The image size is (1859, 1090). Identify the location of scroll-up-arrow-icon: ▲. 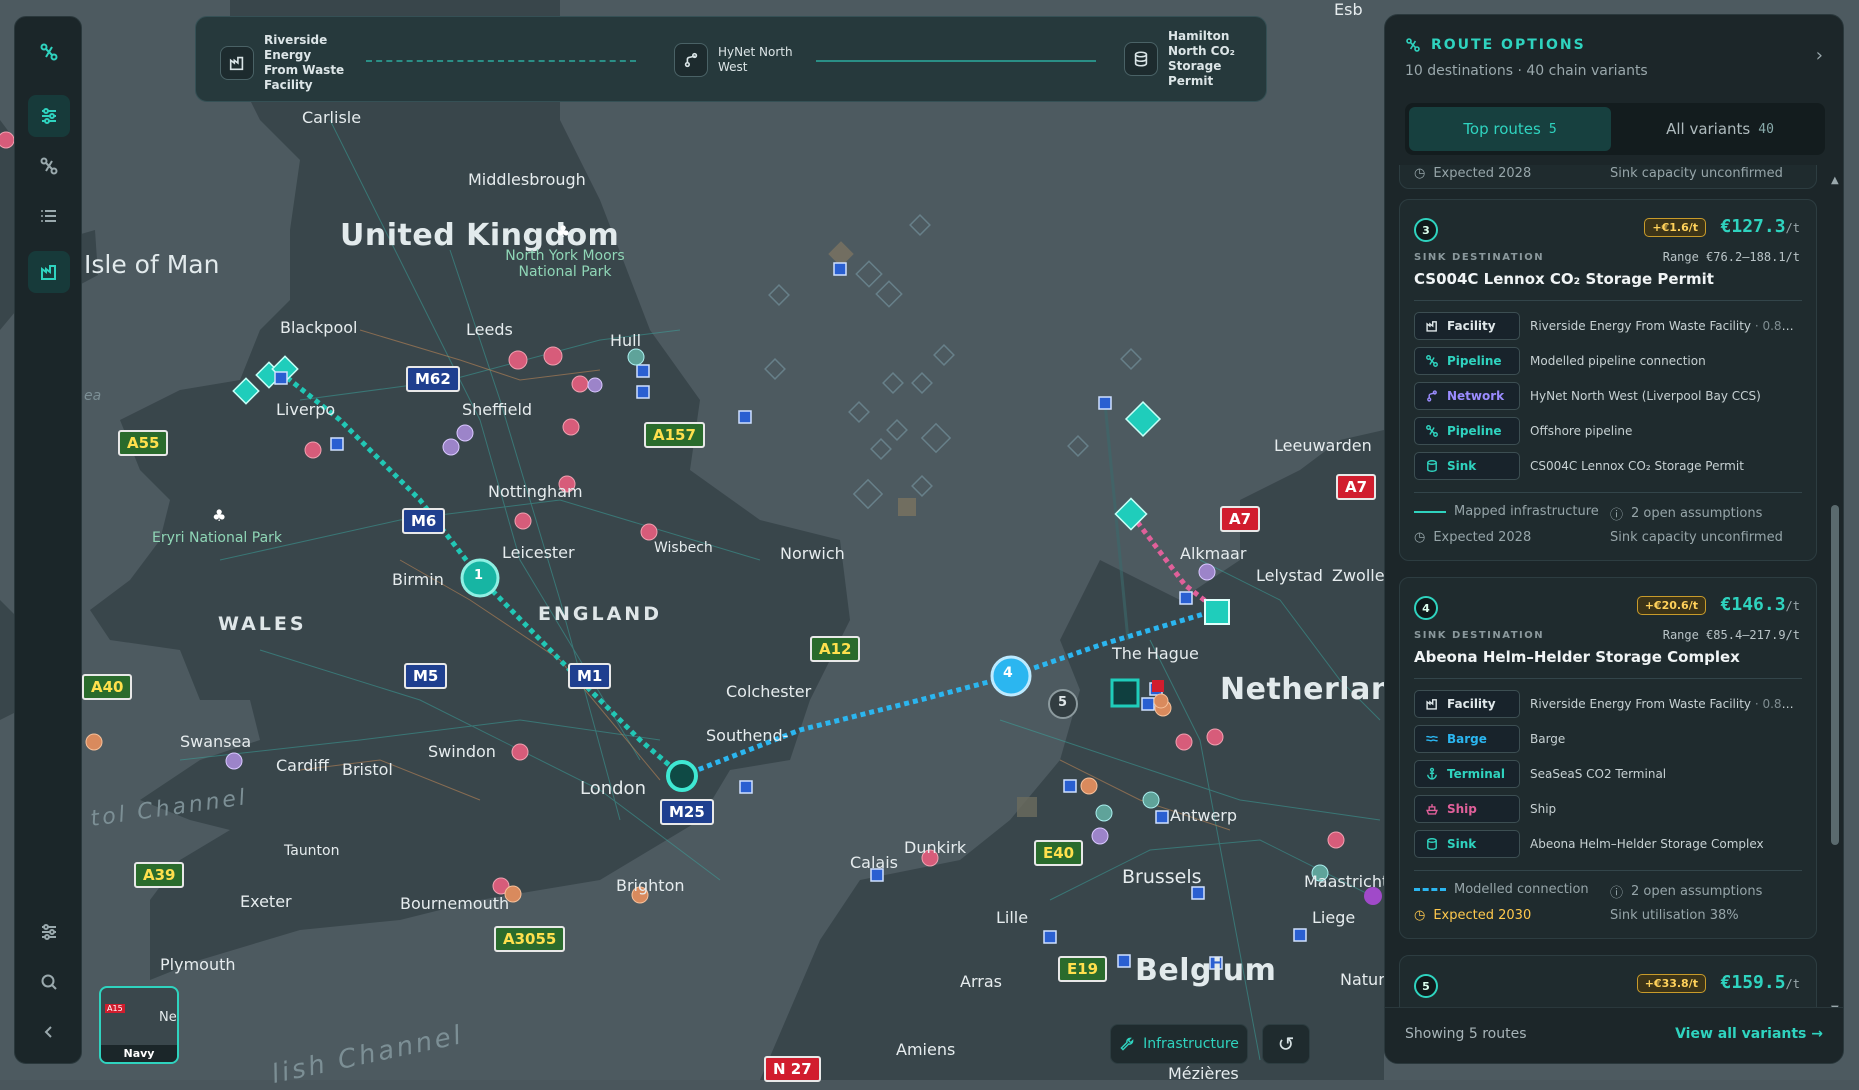
(1835, 180).